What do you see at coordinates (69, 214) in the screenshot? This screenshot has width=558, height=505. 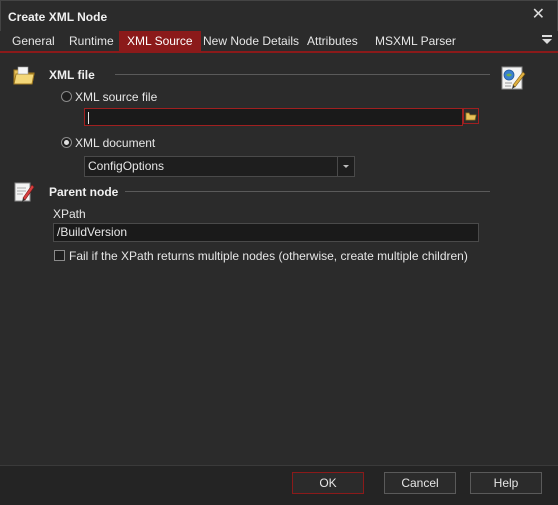 I see `xpath-label: XPath` at bounding box center [69, 214].